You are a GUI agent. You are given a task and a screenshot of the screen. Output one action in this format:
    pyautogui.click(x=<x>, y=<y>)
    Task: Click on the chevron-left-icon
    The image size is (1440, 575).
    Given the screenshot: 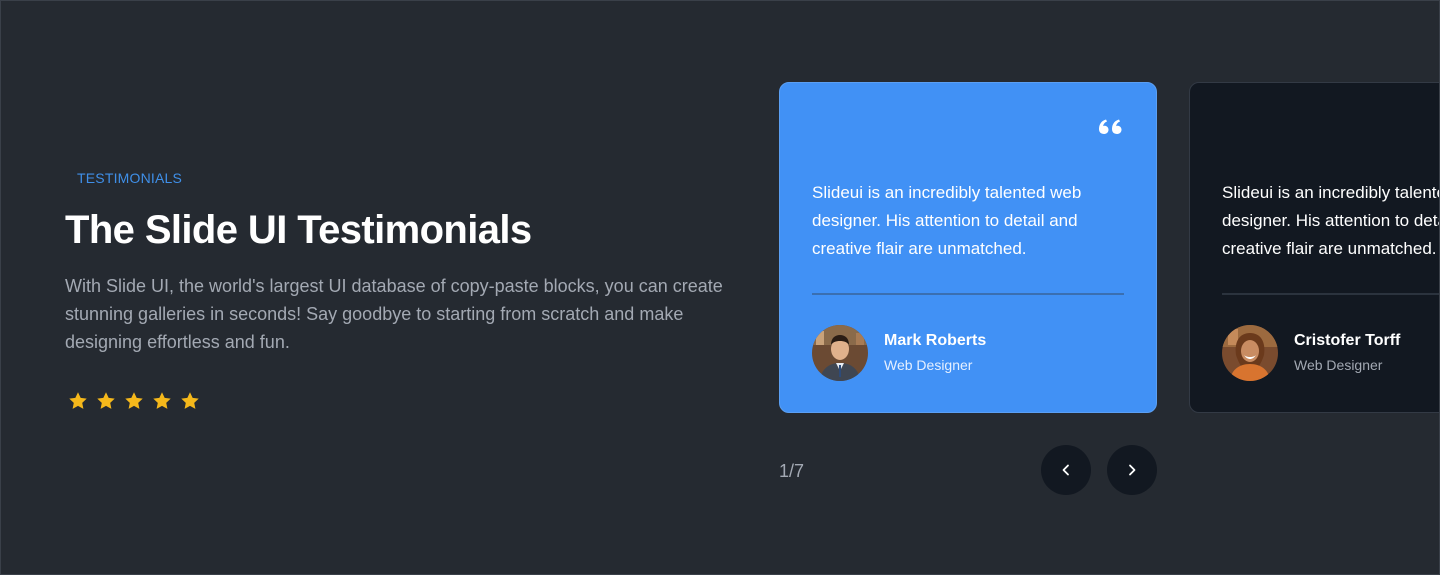 What is the action you would take?
    pyautogui.click(x=1065, y=470)
    